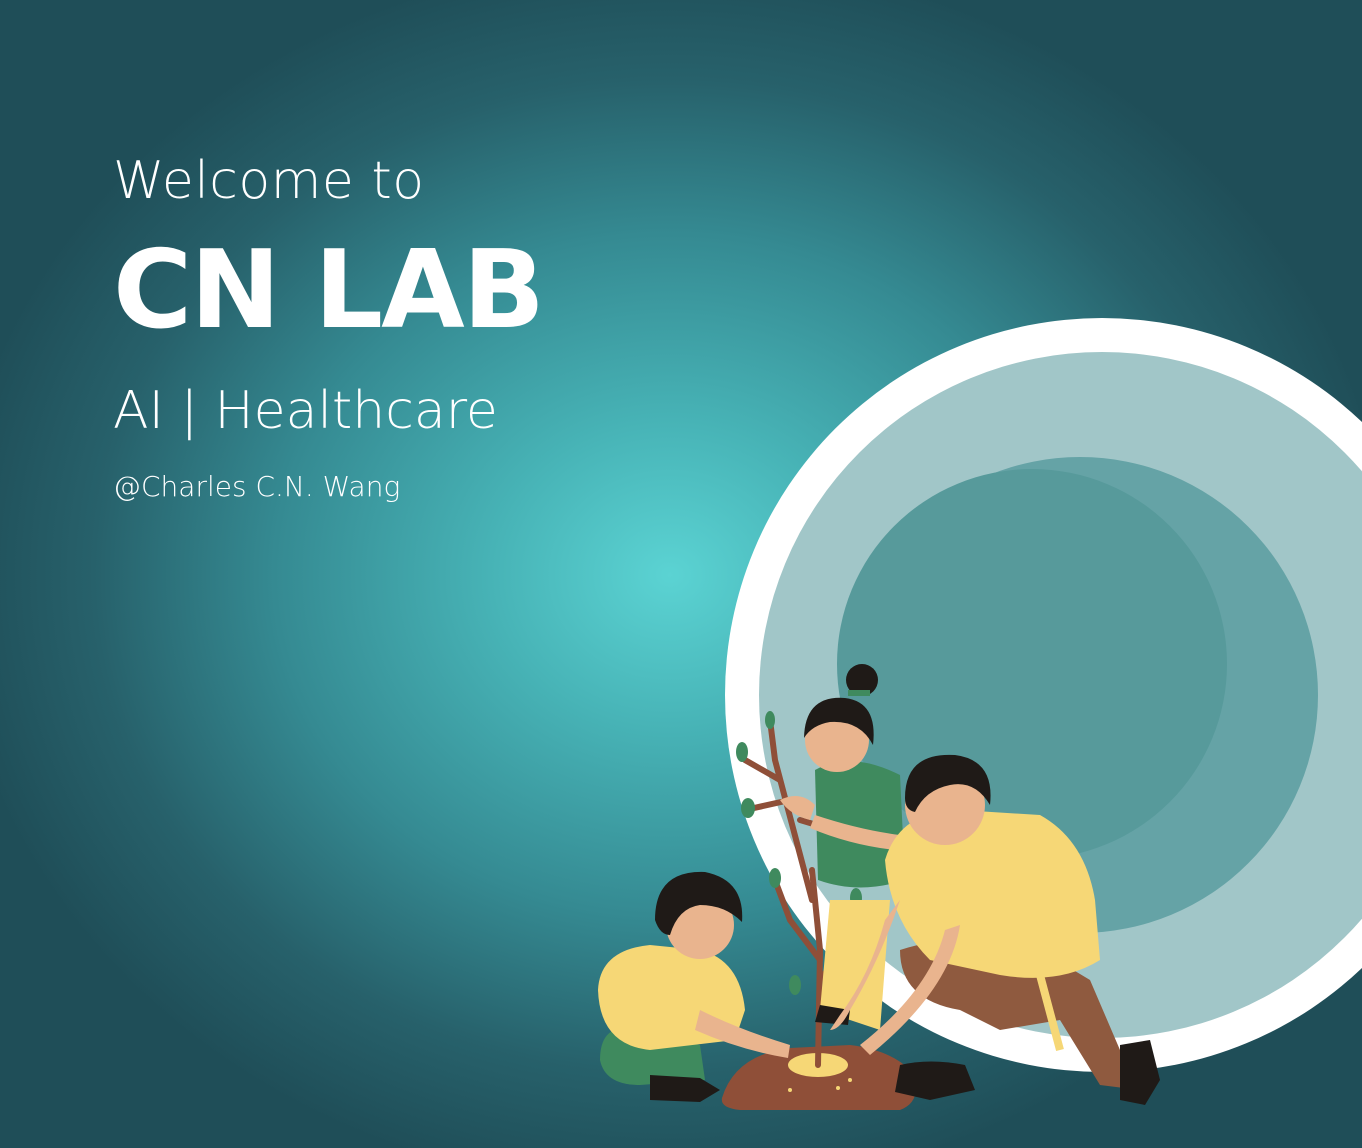 The height and width of the screenshot is (1148, 1362). Describe the element at coordinates (257, 486) in the screenshot. I see `author-credit: @Charles C.N. Wang` at that location.